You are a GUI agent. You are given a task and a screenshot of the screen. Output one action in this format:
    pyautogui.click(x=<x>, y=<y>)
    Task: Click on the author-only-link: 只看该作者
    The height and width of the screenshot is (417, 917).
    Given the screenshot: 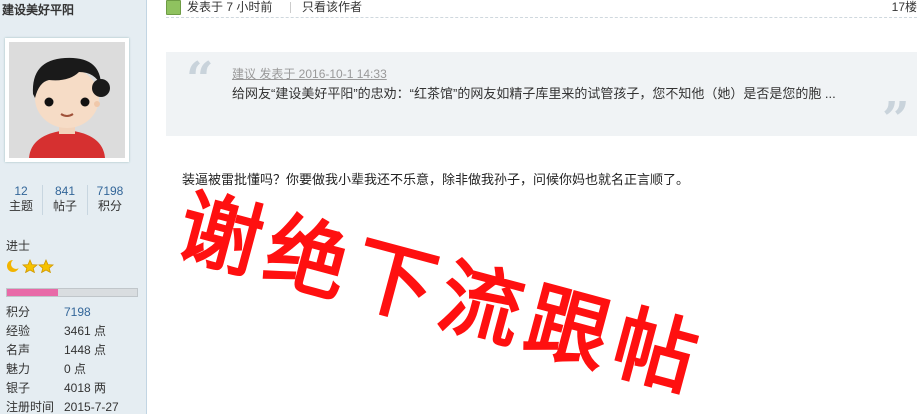 What is the action you would take?
    pyautogui.click(x=332, y=7)
    